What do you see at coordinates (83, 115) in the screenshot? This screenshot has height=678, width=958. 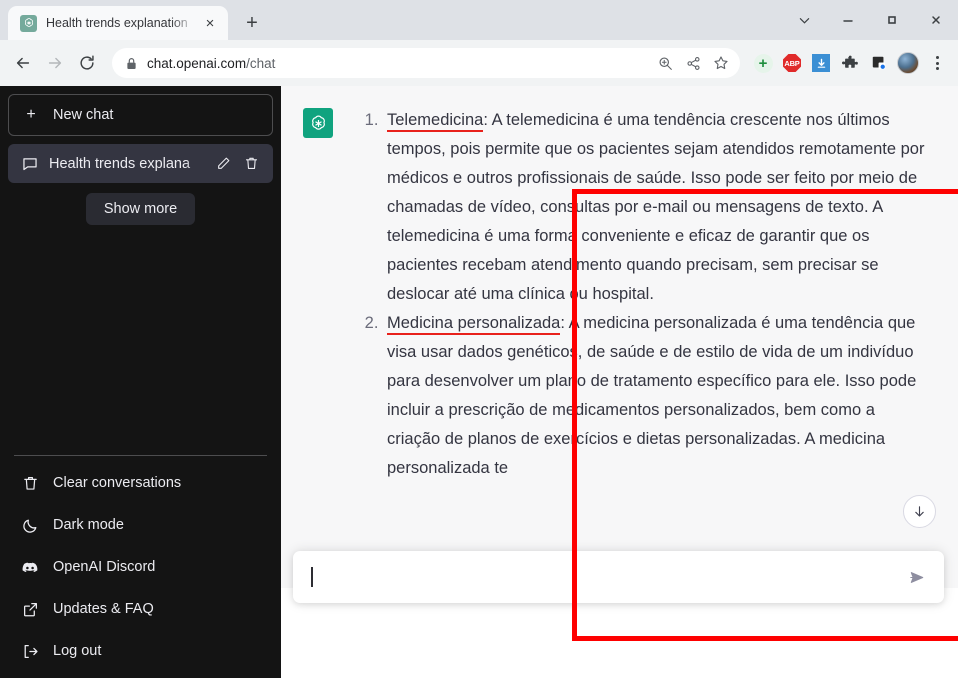 I see `new-chat-label: New chat` at bounding box center [83, 115].